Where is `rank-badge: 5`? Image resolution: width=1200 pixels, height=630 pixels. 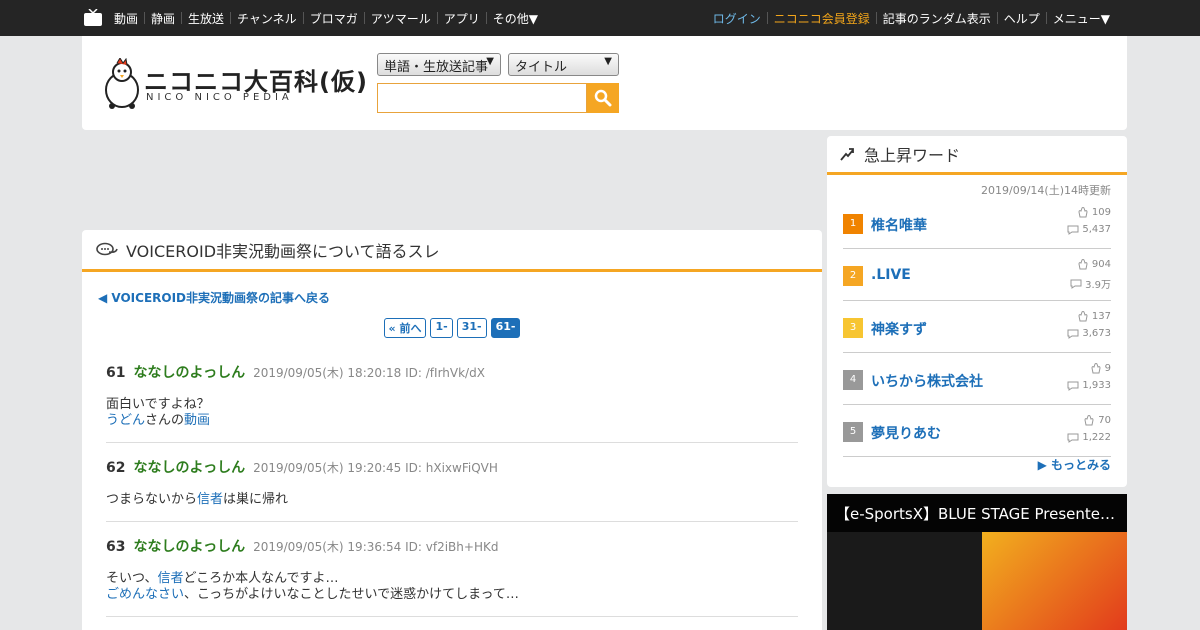
rank-badge: 5 is located at coordinates (853, 432).